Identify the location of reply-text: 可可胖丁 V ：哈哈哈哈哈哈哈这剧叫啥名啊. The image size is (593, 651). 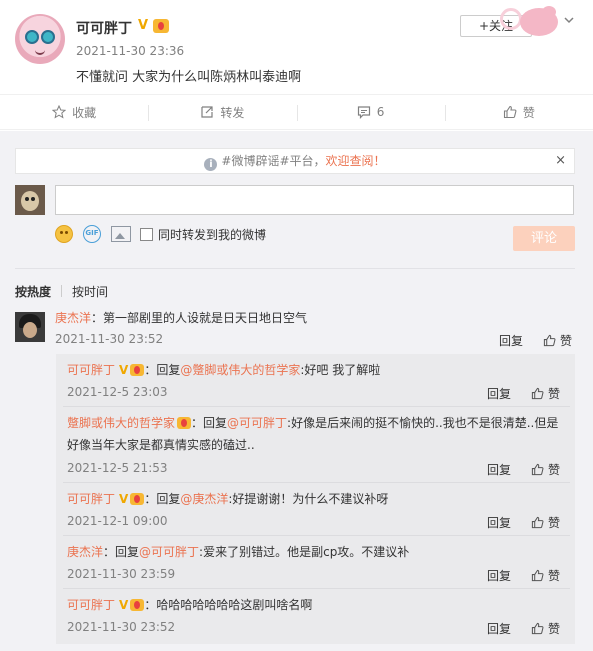
(317, 605).